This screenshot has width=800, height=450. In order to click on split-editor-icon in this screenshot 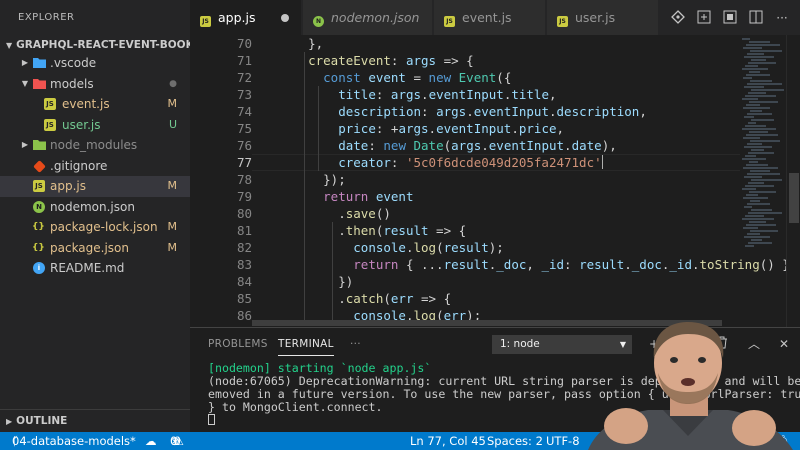, I will do `click(756, 18)`.